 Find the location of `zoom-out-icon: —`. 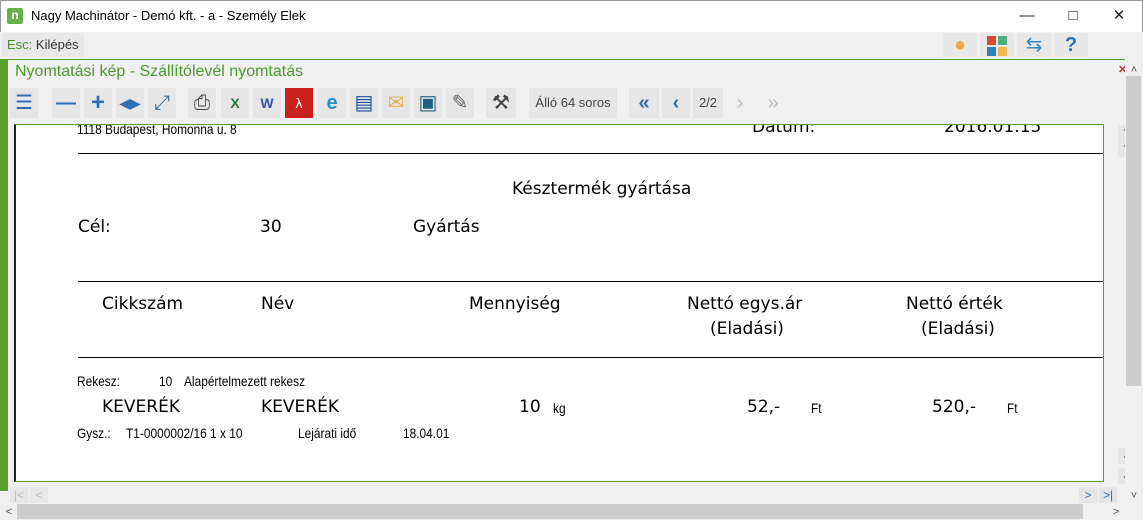

zoom-out-icon: — is located at coordinates (66, 103).